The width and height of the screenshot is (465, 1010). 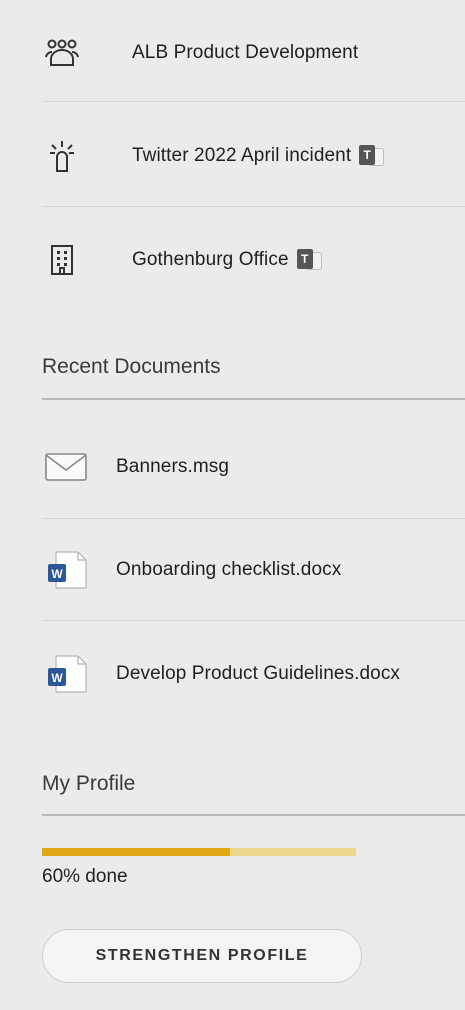 What do you see at coordinates (245, 52) in the screenshot?
I see `team-item-label: ALB Product Development` at bounding box center [245, 52].